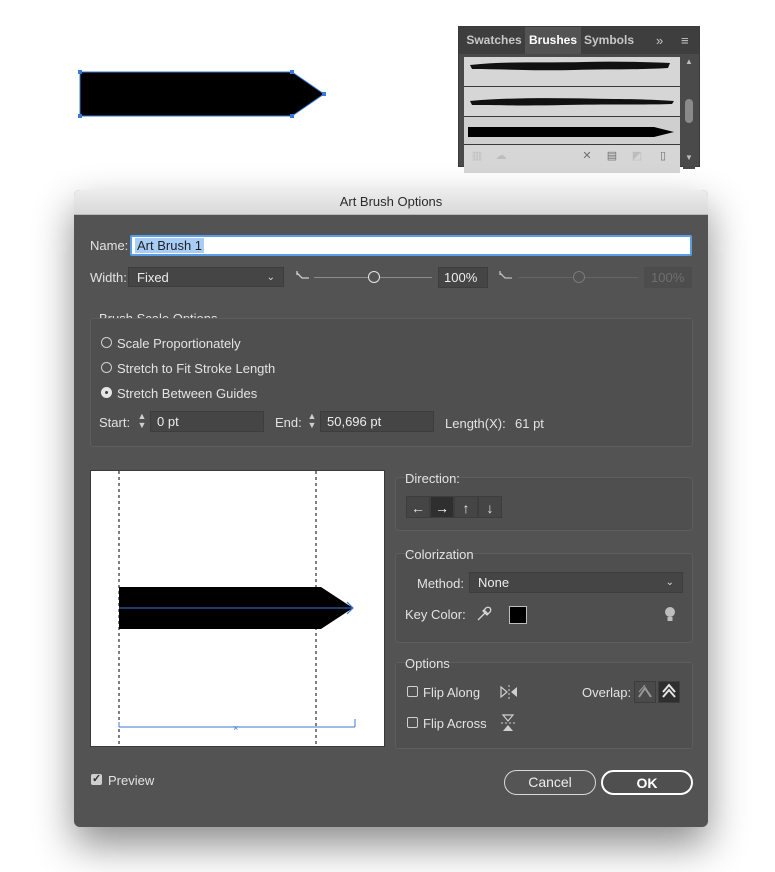  What do you see at coordinates (412, 691) in the screenshot?
I see `flip-along-checkbox` at bounding box center [412, 691].